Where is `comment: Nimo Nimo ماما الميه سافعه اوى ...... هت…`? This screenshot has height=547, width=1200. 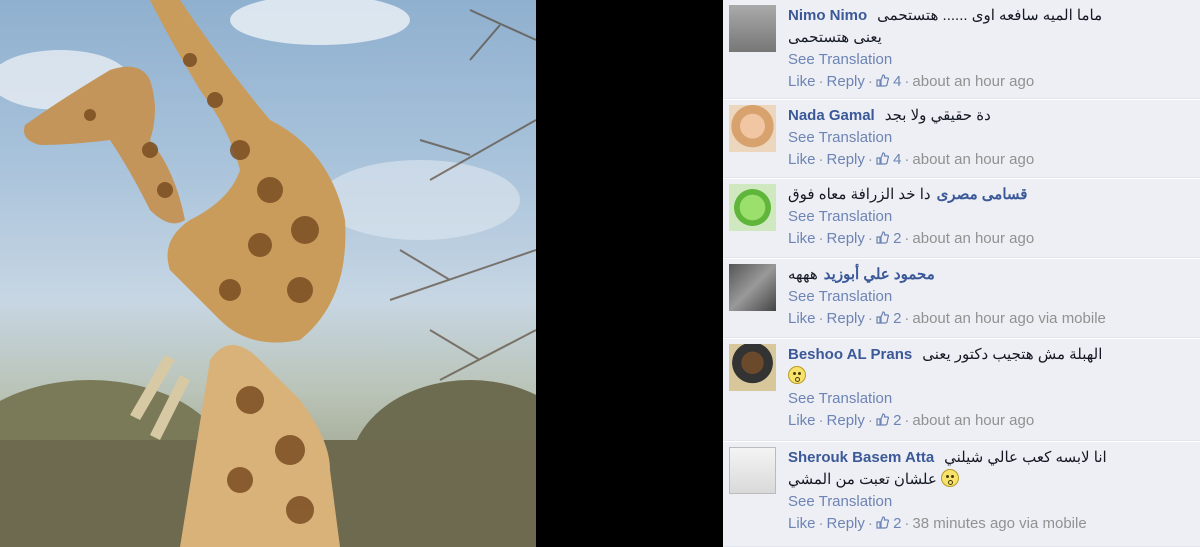 comment: Nimo Nimo ماما الميه سافعه اوى ...... هت… is located at coordinates (961, 49).